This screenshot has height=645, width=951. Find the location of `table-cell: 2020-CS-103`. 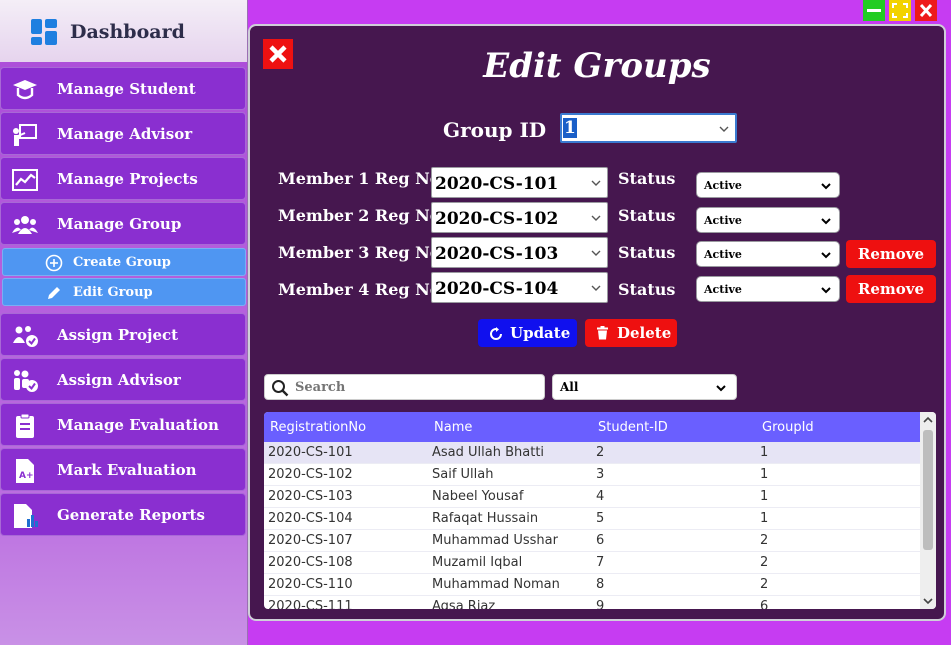

table-cell: 2020-CS-103 is located at coordinates (310, 496).